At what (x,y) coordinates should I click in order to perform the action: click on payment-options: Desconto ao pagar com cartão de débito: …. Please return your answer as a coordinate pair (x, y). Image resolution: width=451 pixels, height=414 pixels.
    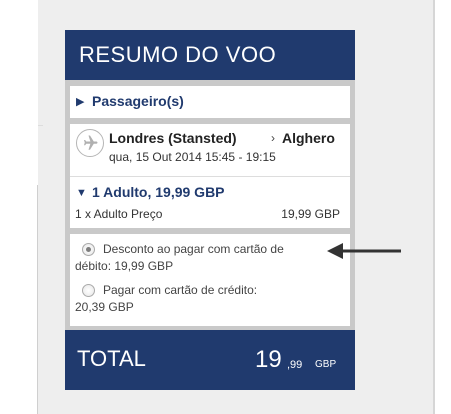
    Looking at the image, I should click on (210, 280).